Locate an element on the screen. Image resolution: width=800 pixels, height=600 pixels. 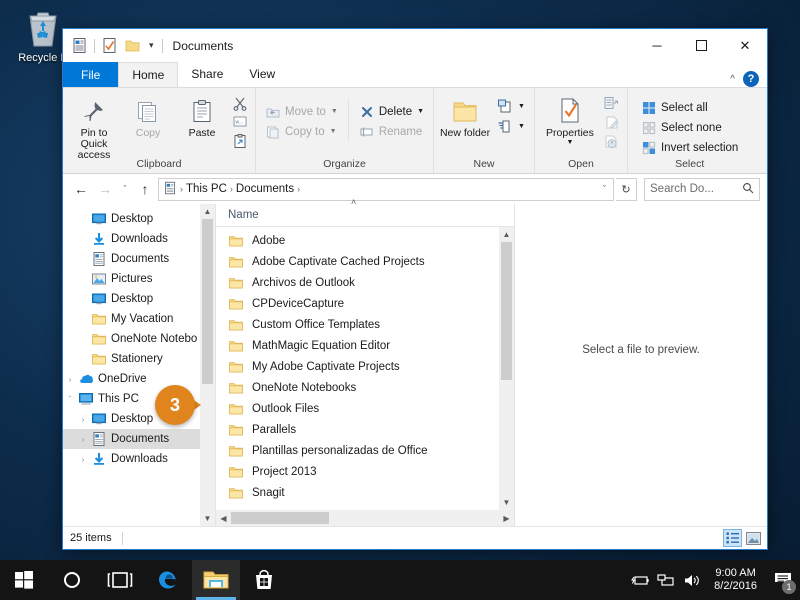
scroll-left-icon: ◀ is located at coordinates (223, 518).